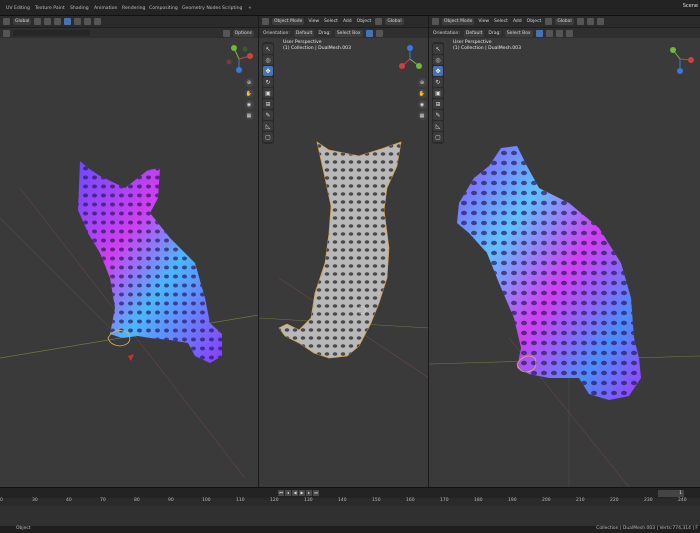 This screenshot has width=700, height=533. Describe the element at coordinates (350, 516) in the screenshot. I see `timeline-track-area` at that location.